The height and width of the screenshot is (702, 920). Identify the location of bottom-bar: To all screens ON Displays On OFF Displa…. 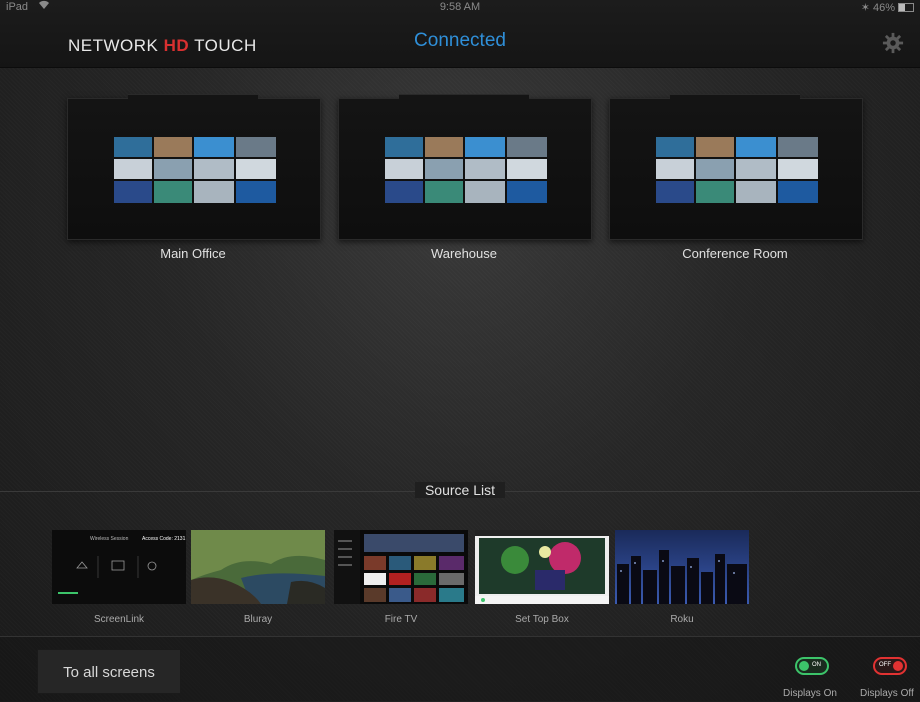
(460, 669).